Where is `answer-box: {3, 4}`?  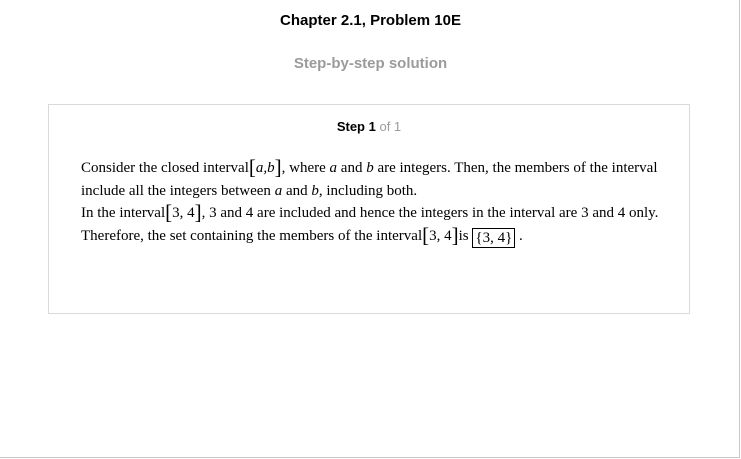 answer-box: {3, 4} is located at coordinates (494, 237).